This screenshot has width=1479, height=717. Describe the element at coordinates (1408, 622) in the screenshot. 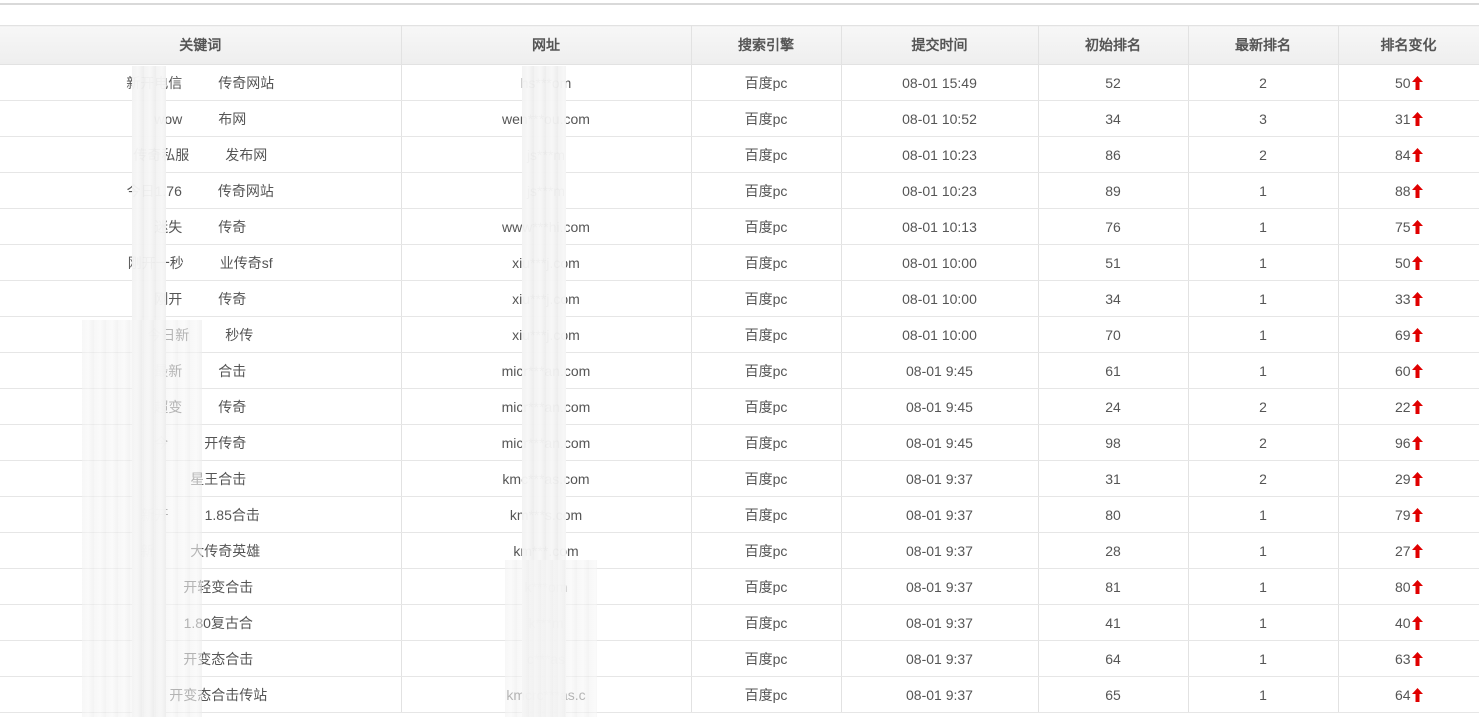

I see `cell-rank-change: 40` at that location.